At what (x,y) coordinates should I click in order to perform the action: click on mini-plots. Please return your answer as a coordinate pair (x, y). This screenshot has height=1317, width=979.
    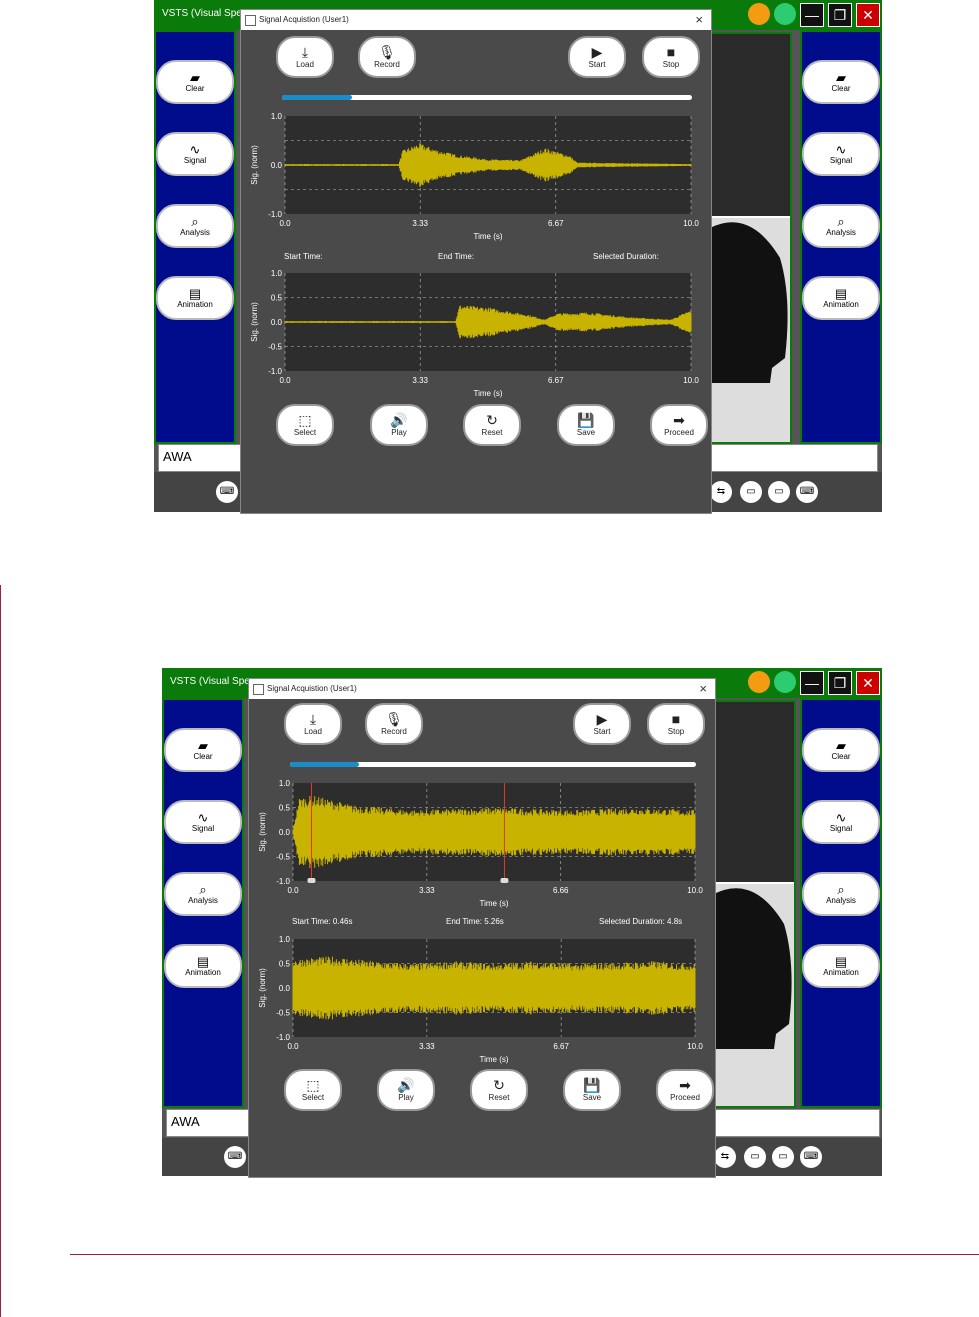
    Looking at the image, I should click on (754, 792).